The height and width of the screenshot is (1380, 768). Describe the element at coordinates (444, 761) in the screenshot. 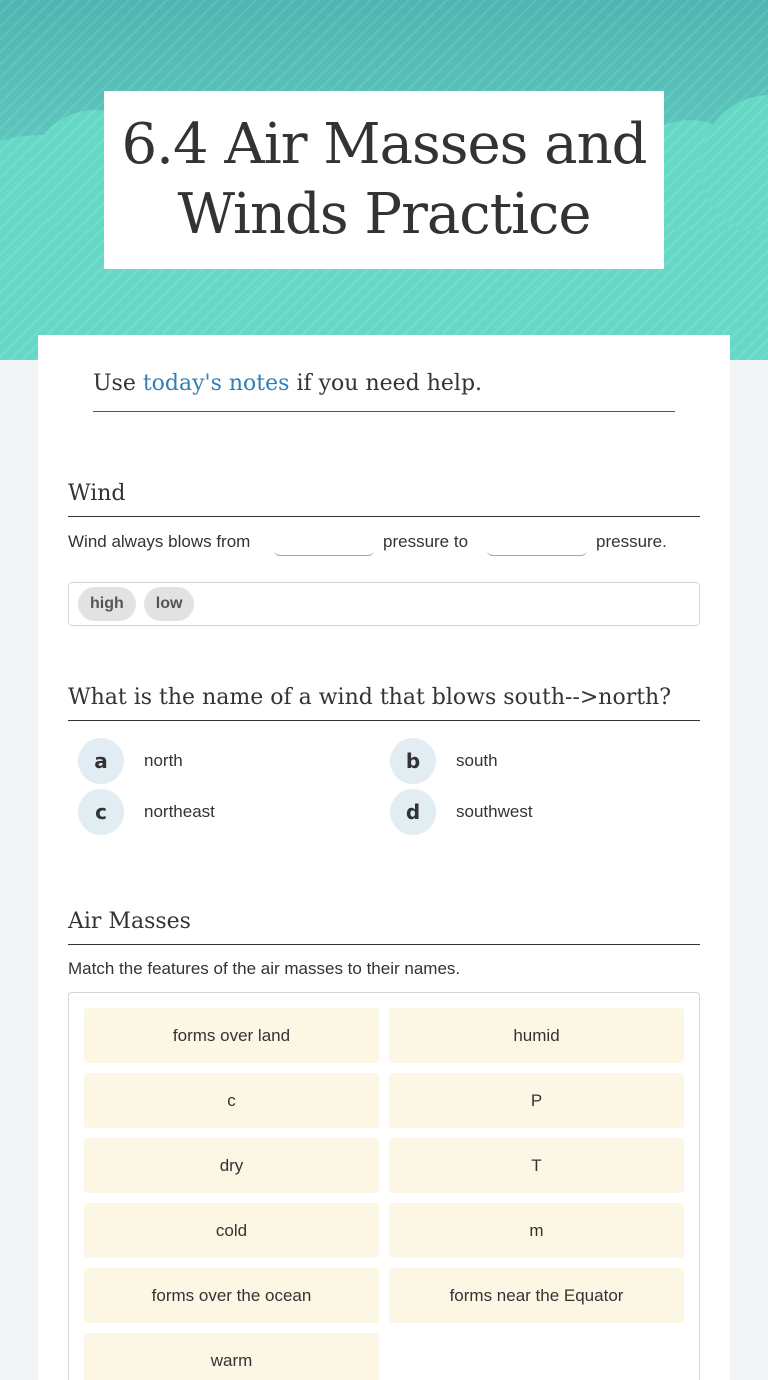

I see `option-b: b south` at that location.